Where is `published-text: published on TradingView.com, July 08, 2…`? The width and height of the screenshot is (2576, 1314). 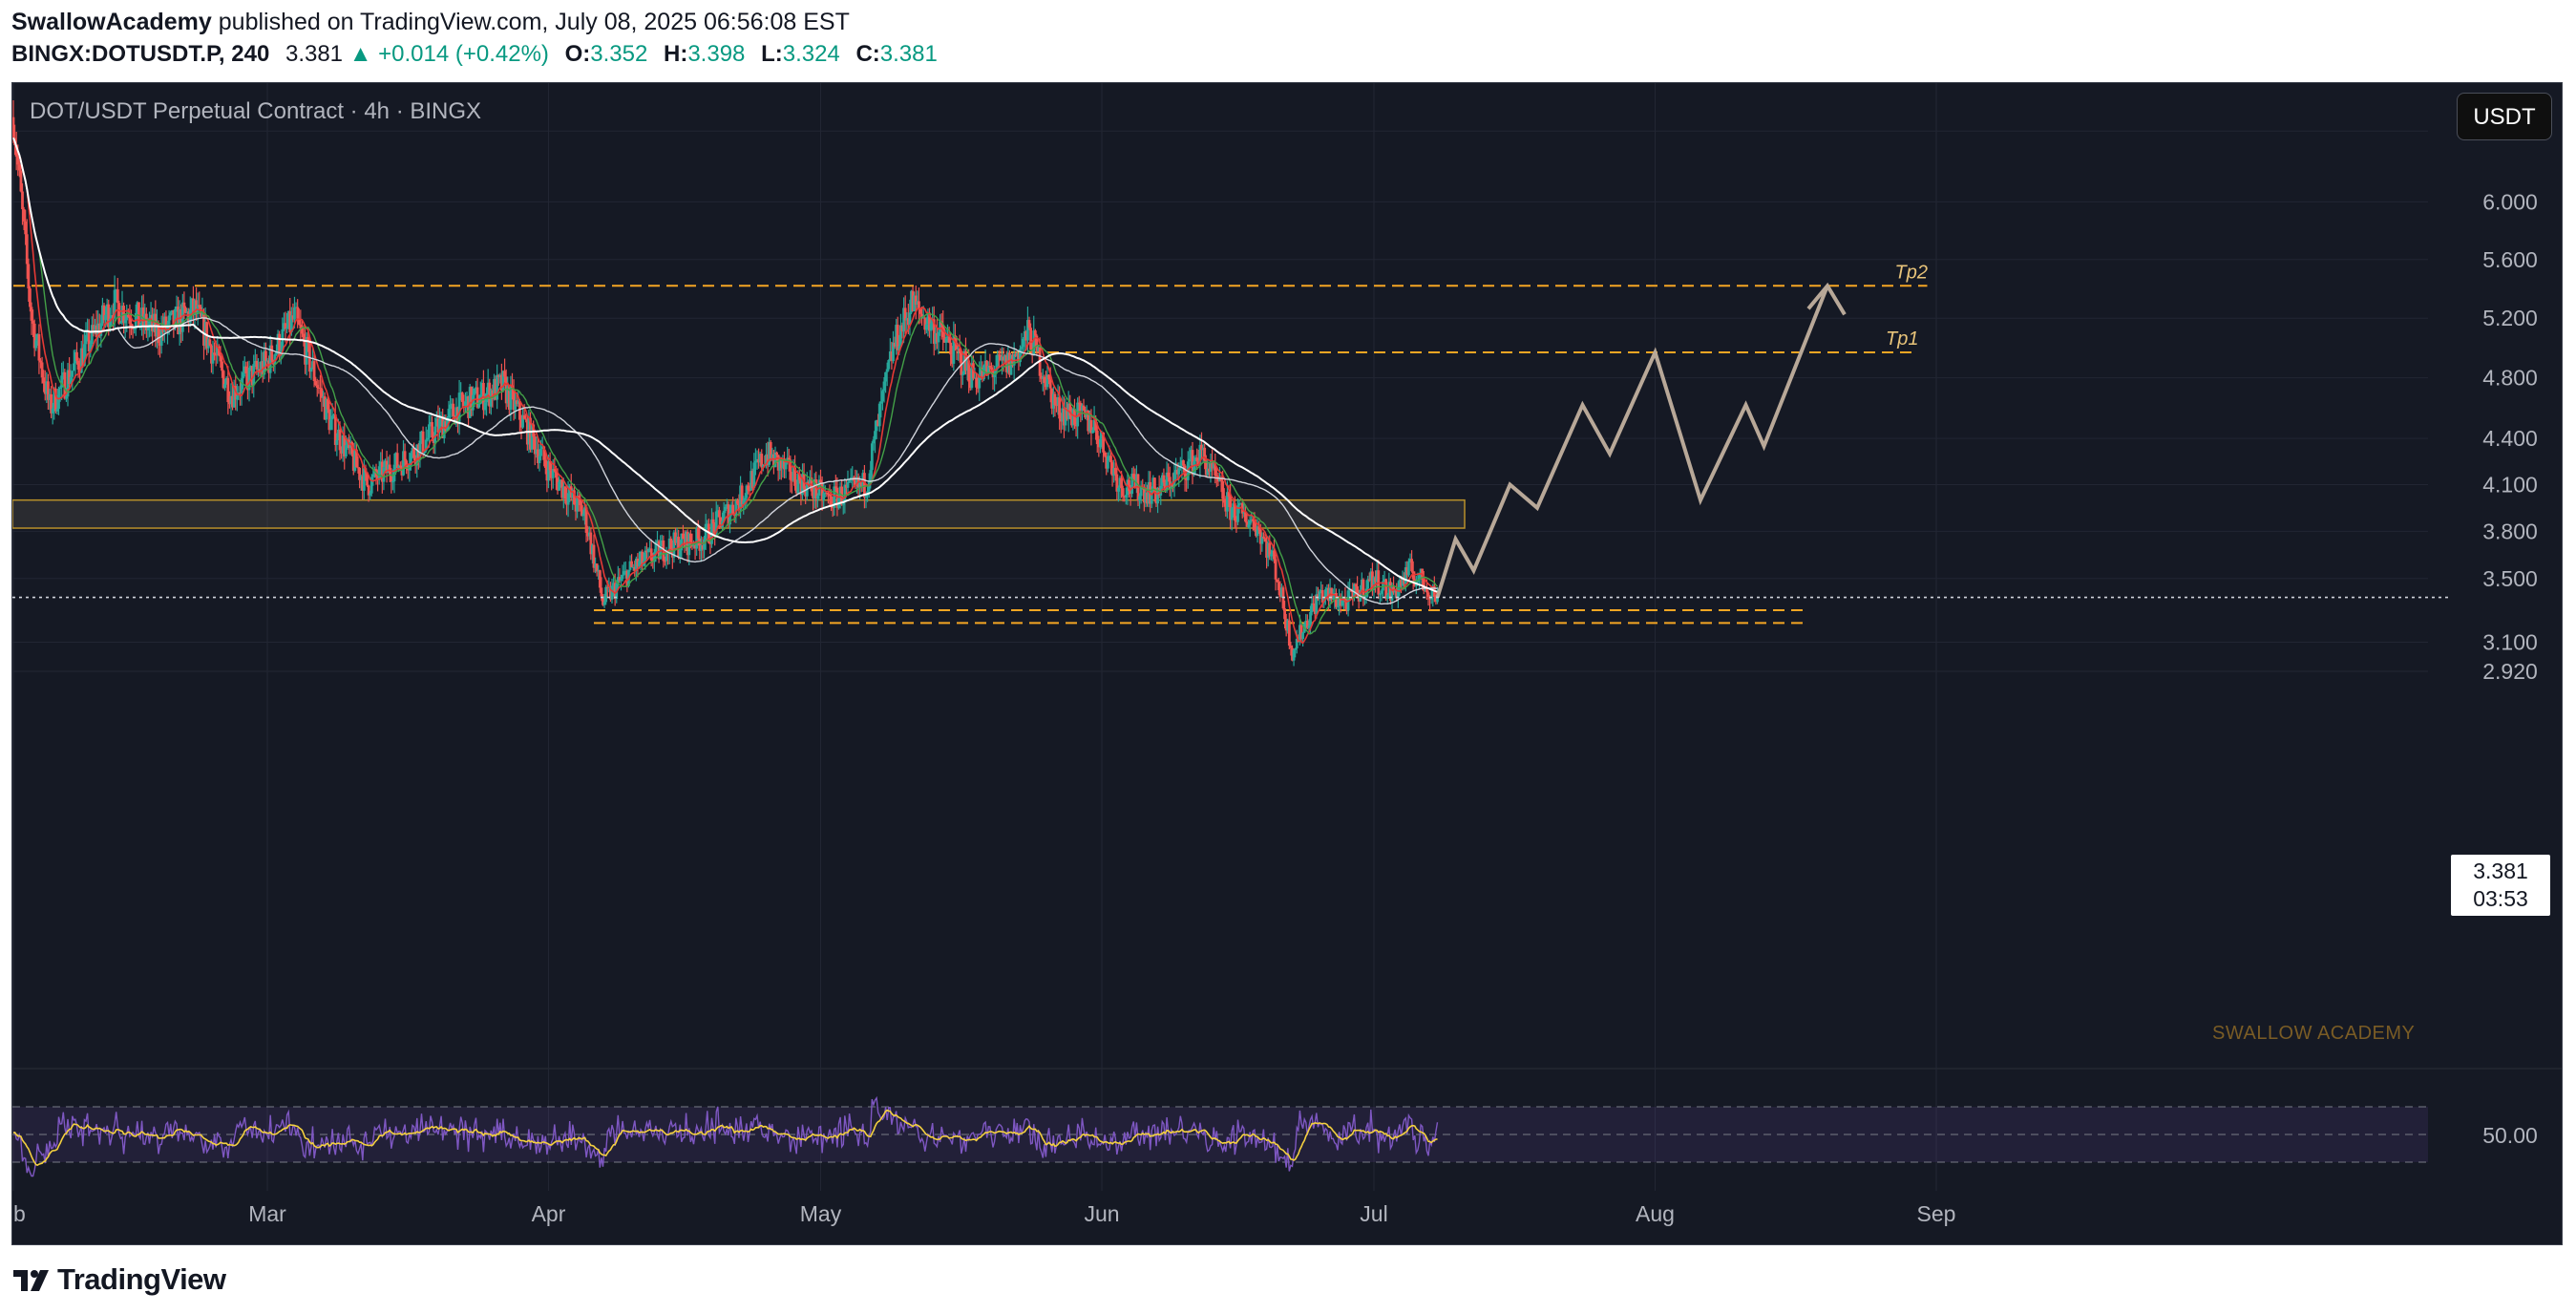
published-text: published on TradingView.com, July 08, 2… is located at coordinates (530, 22).